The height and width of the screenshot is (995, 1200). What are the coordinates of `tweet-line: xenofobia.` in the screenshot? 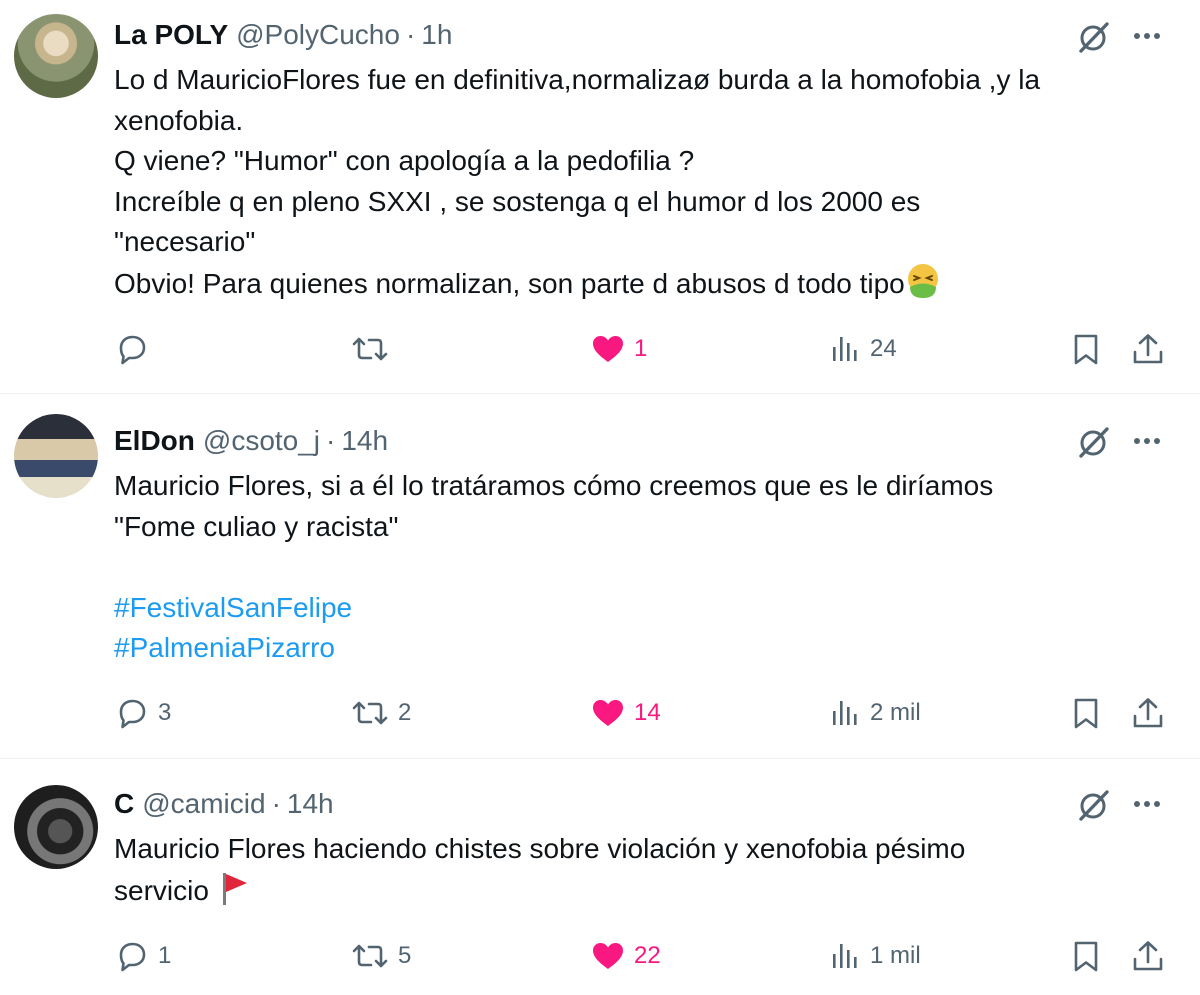 It's located at (179, 120).